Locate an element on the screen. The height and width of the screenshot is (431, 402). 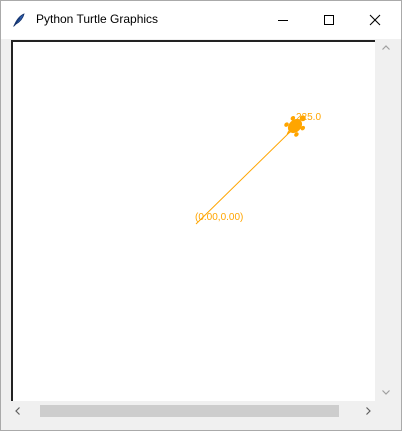
feather-icon is located at coordinates (19, 20).